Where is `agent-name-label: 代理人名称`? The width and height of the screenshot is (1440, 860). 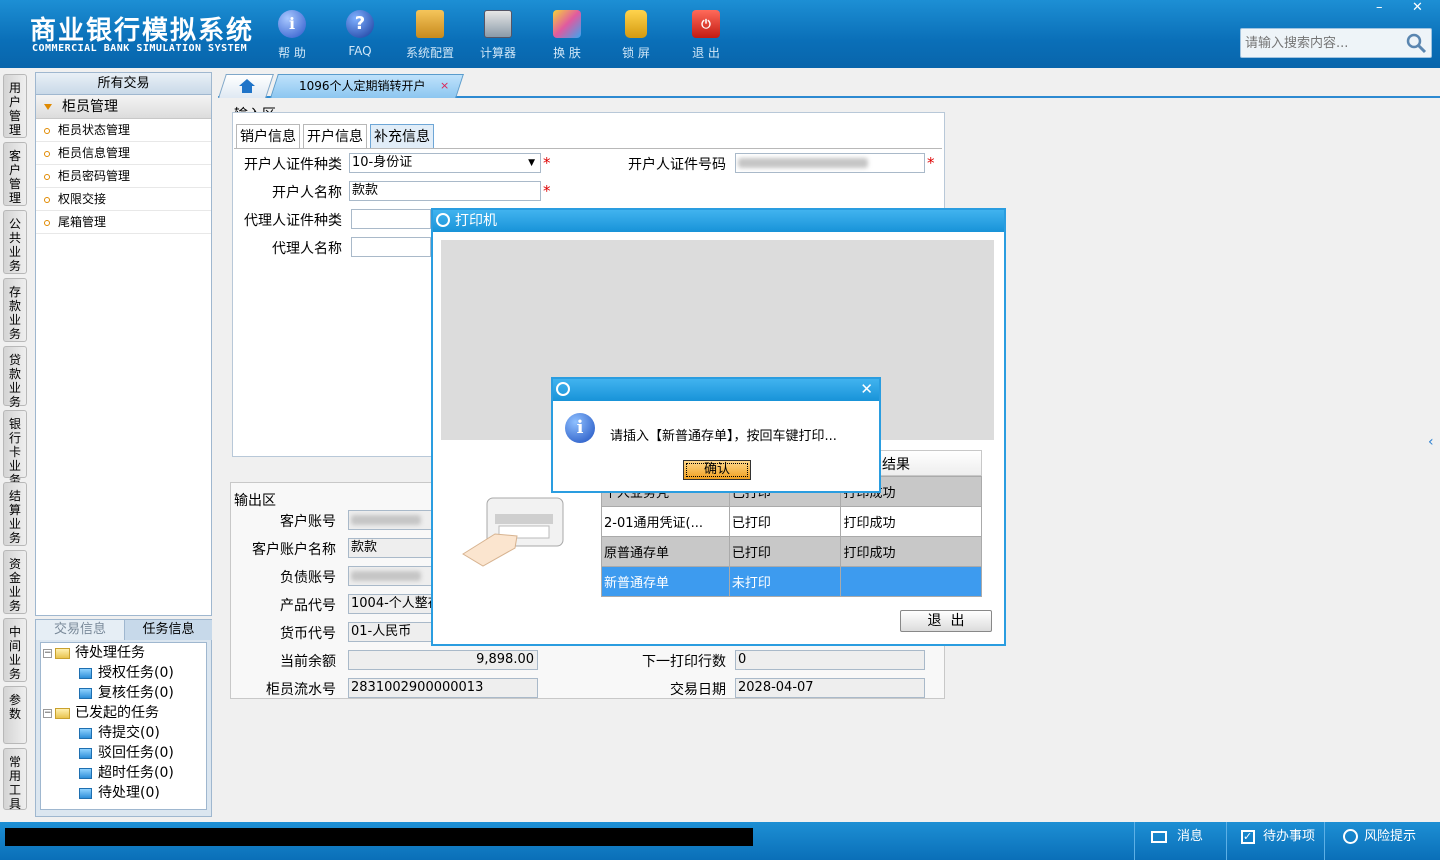
agent-name-label: 代理人名称 is located at coordinates (307, 249).